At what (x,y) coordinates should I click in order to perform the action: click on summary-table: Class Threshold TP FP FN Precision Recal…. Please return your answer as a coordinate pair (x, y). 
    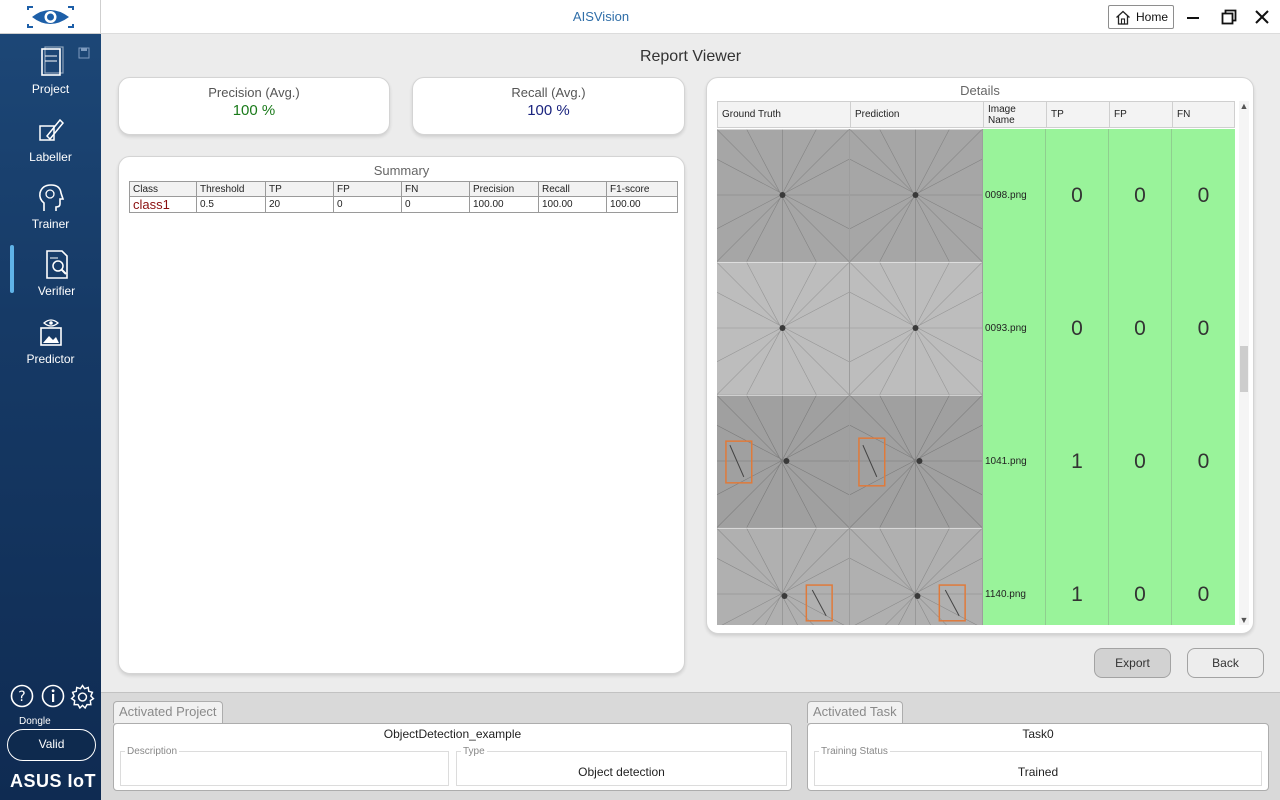
    Looking at the image, I should click on (403, 197).